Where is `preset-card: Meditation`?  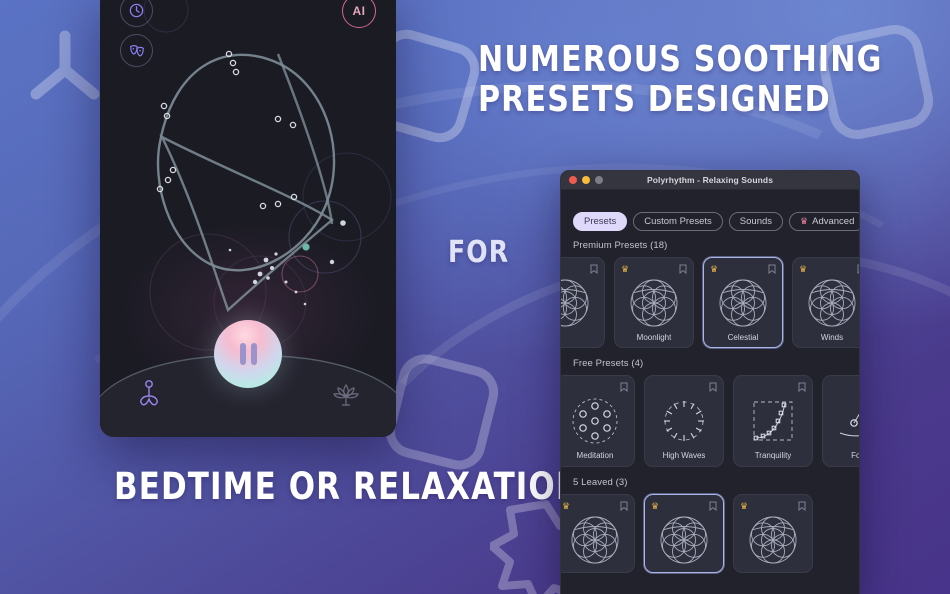 preset-card: Meditation is located at coordinates (598, 421).